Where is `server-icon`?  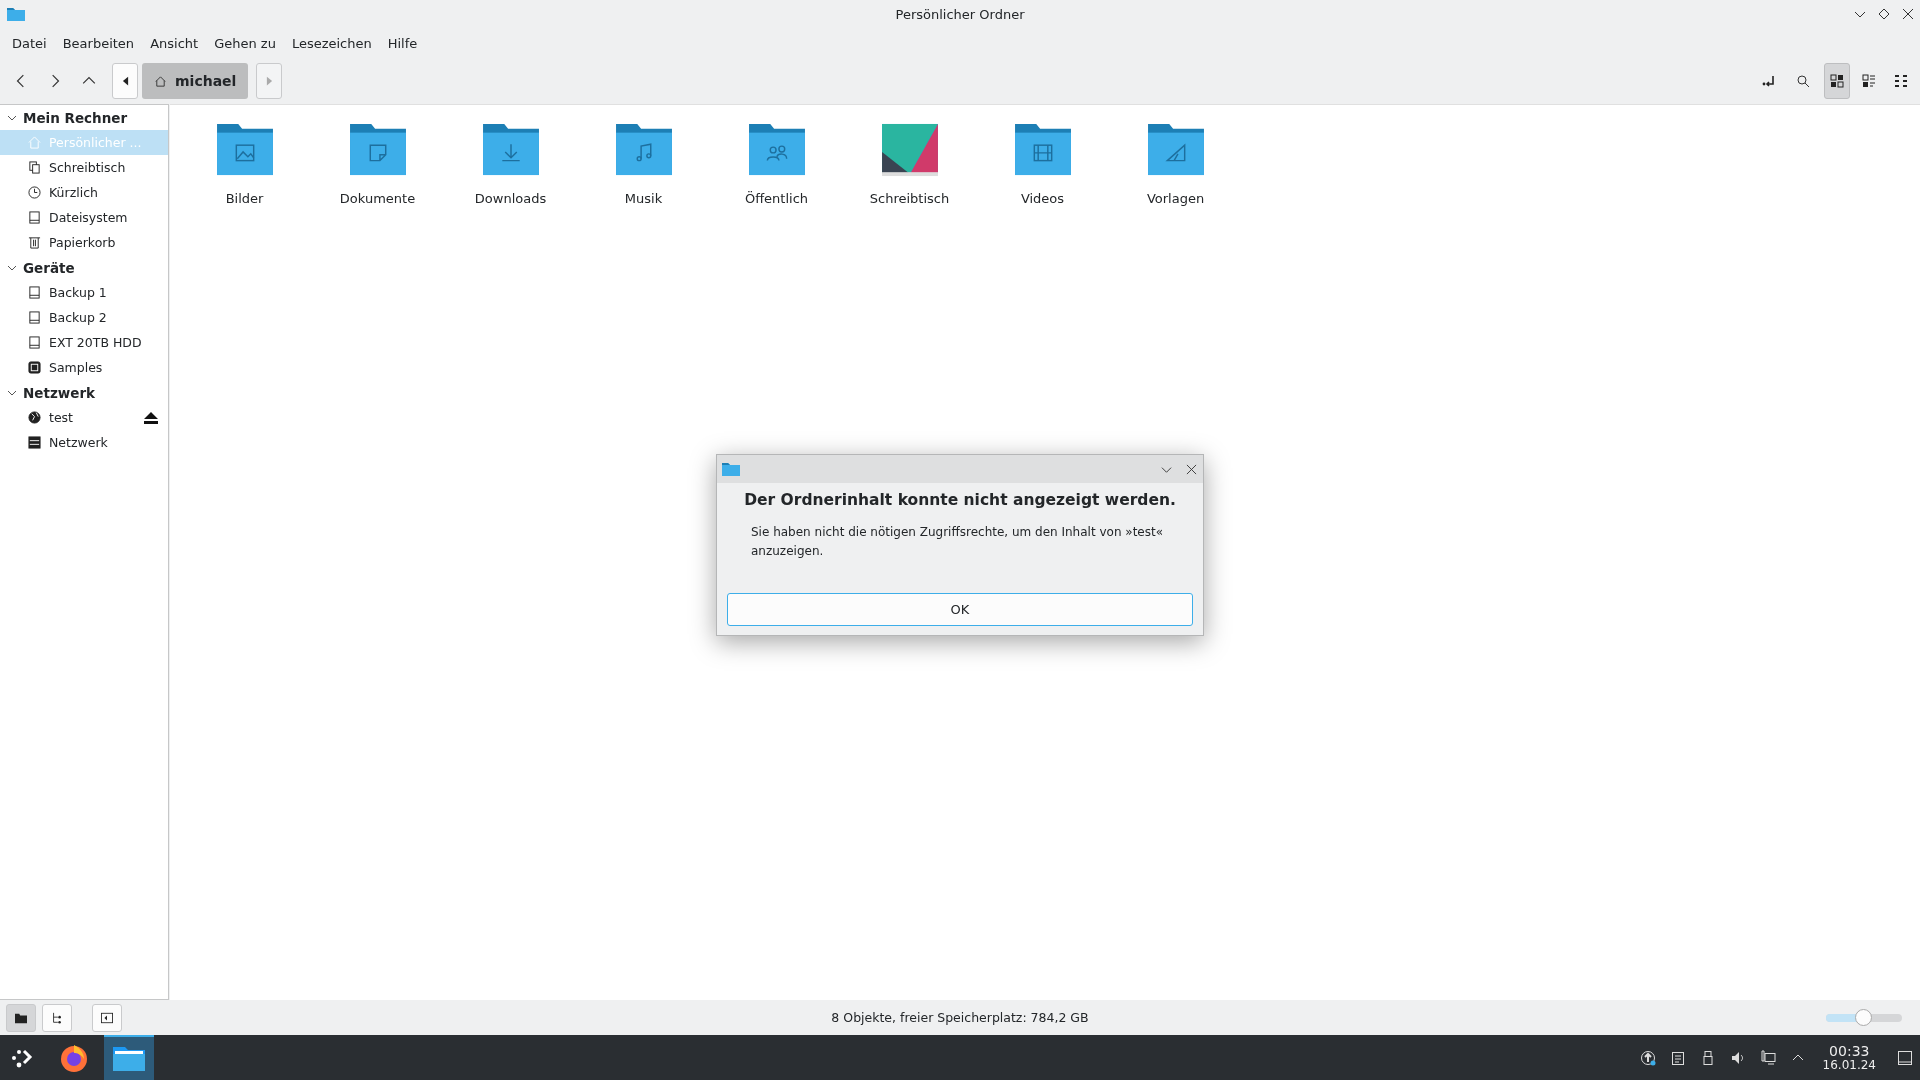
server-icon is located at coordinates (34, 442).